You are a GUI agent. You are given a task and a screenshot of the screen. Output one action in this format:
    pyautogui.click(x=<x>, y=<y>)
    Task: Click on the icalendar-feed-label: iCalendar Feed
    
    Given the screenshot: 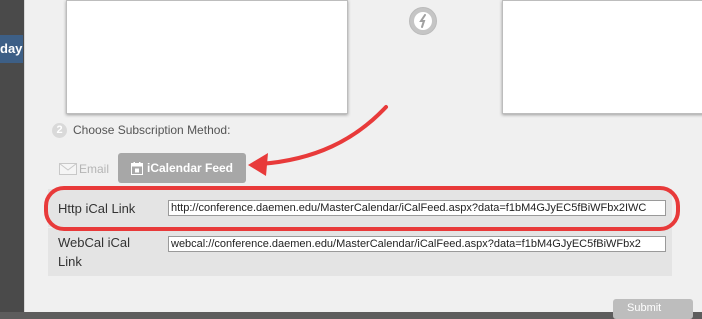 What is the action you would take?
    pyautogui.click(x=190, y=168)
    